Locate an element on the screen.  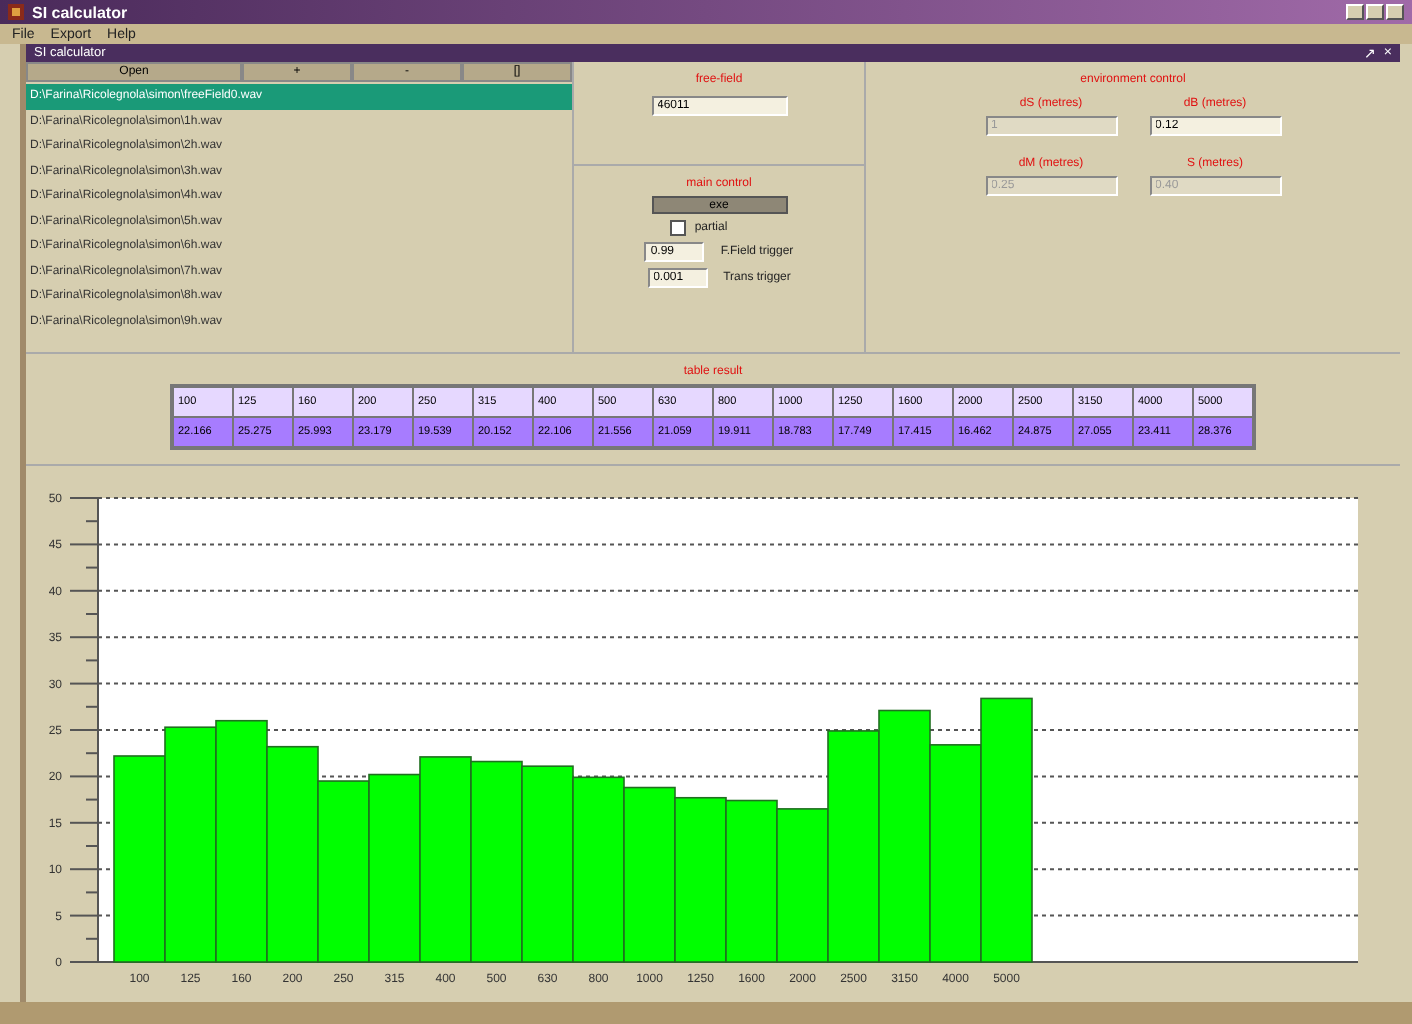
partial-checkbox is located at coordinates (678, 228).